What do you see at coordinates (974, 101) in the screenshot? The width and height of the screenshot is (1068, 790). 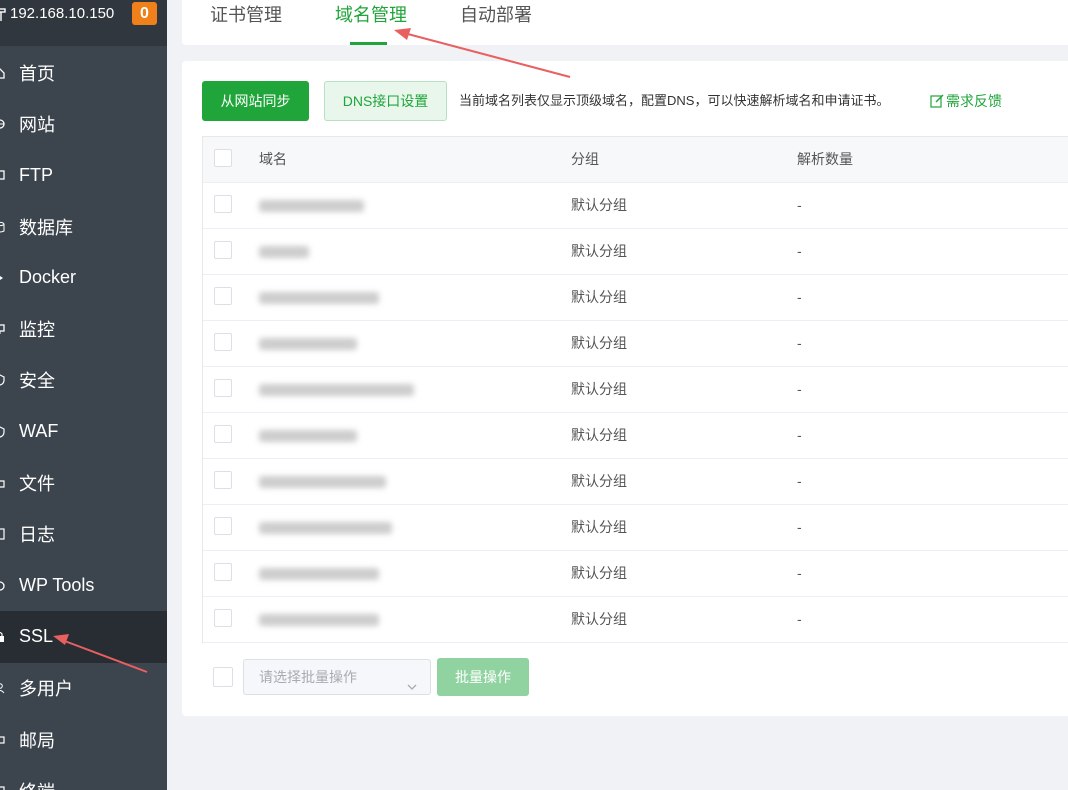 I see `feedback-label: 需求反馈` at bounding box center [974, 101].